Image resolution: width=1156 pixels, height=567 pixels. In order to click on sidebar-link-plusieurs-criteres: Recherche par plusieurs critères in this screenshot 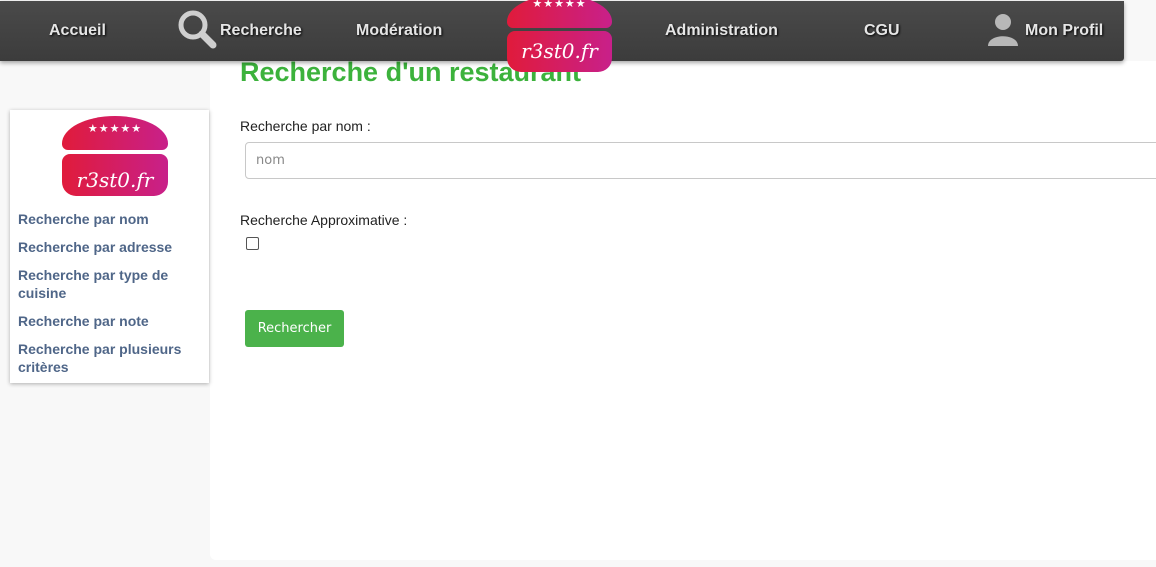, I will do `click(110, 358)`.